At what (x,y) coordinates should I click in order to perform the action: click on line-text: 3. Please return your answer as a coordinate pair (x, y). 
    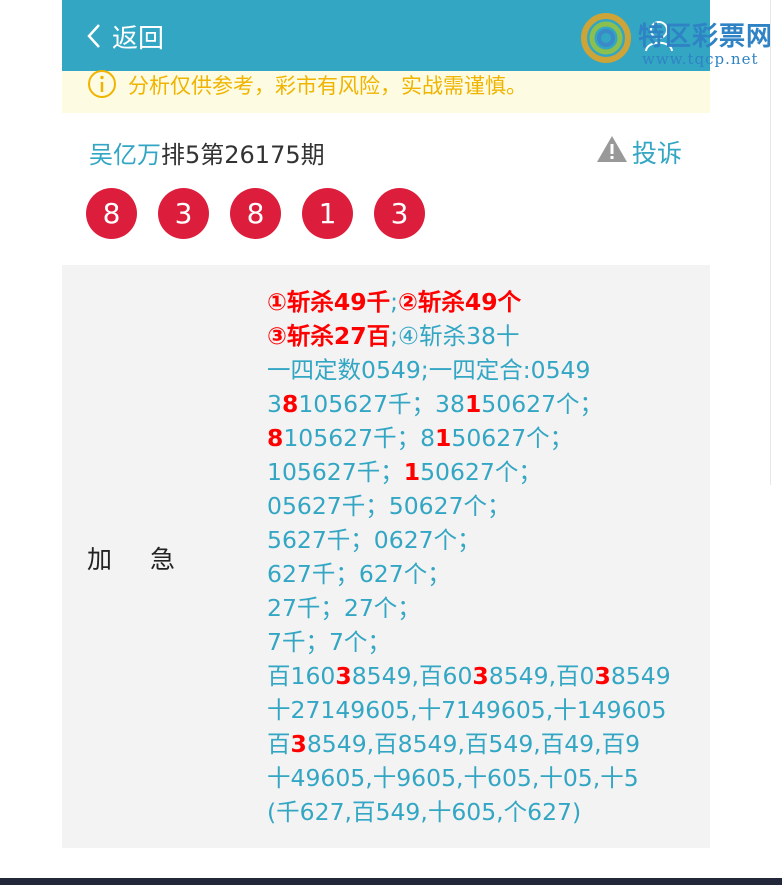
    Looking at the image, I should click on (274, 404).